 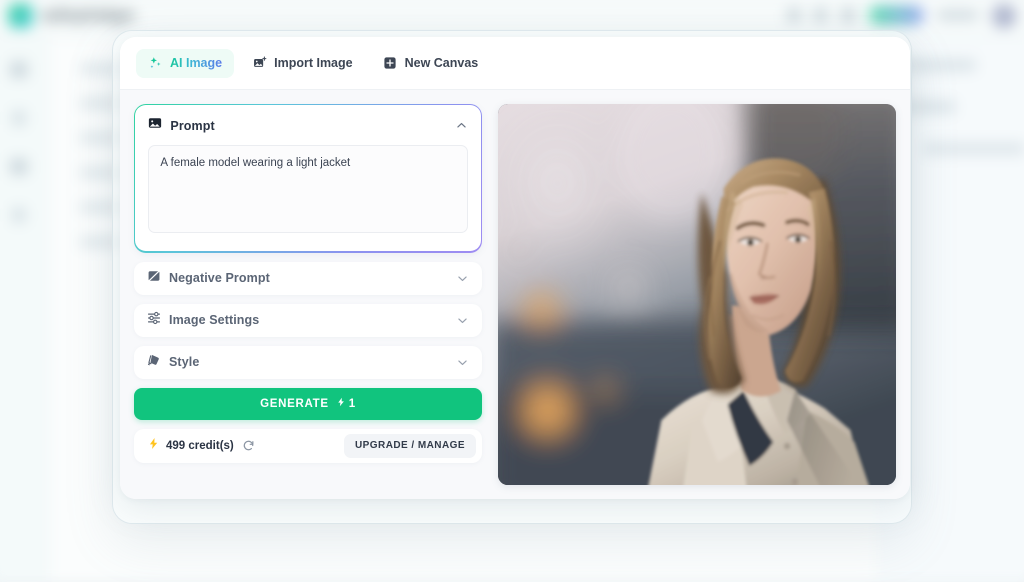 What do you see at coordinates (184, 362) in the screenshot?
I see `section-style-label: Style` at bounding box center [184, 362].